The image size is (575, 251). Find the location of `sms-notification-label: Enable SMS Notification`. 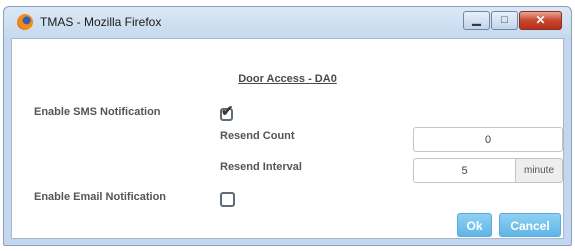

sms-notification-label: Enable SMS Notification is located at coordinates (97, 112).